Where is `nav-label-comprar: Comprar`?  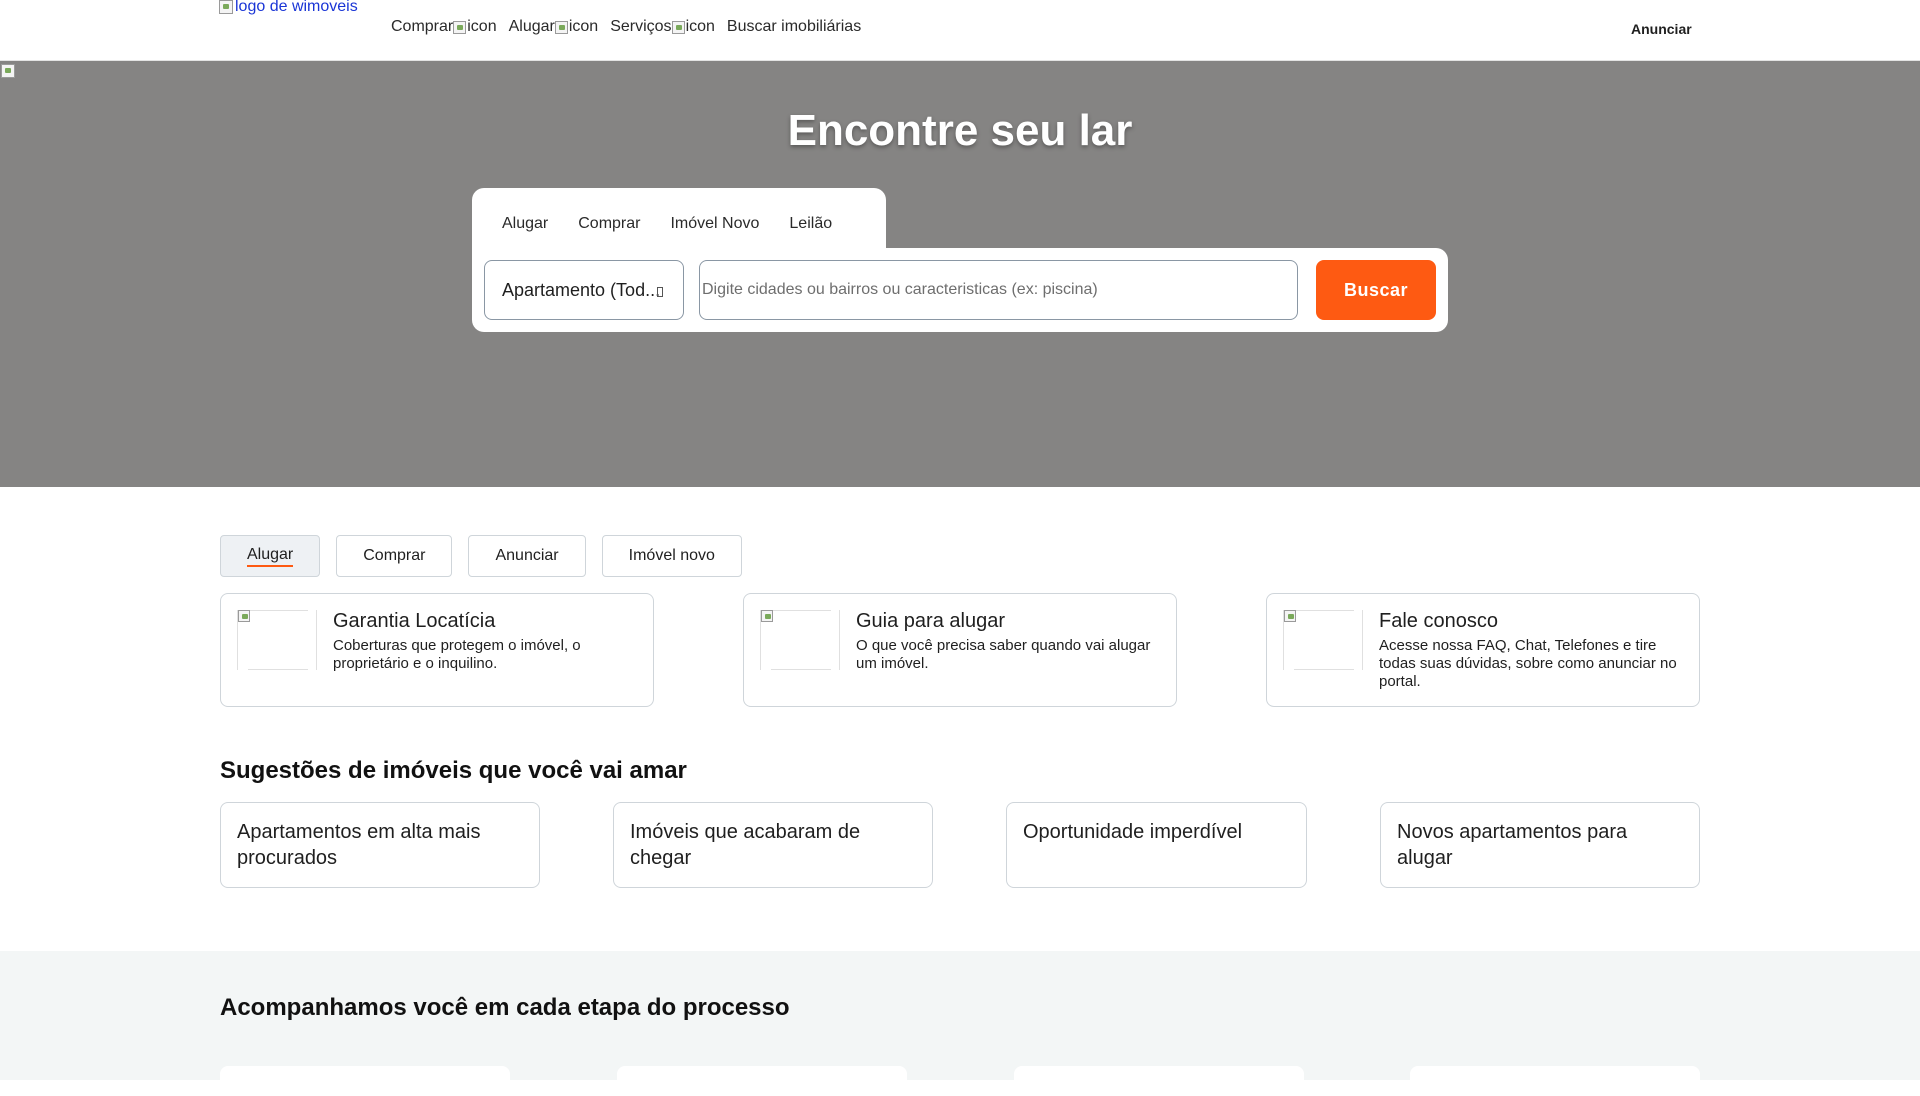
nav-label-comprar: Comprar is located at coordinates (422, 26).